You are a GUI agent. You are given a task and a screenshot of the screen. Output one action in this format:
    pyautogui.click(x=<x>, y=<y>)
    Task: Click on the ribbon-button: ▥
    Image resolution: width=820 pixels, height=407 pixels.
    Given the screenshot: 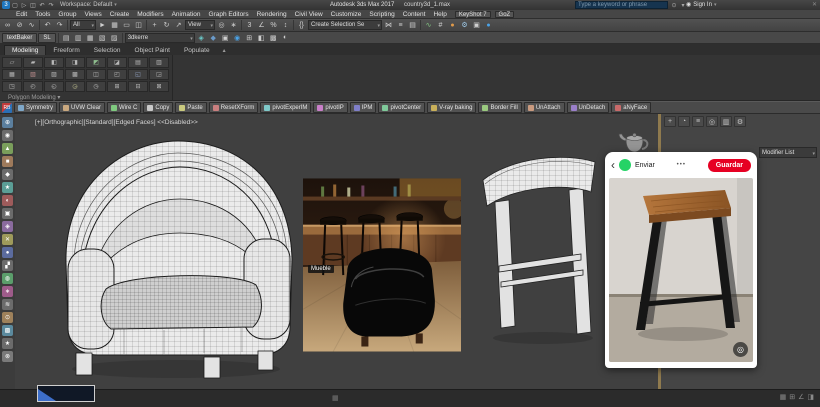 What is the action you would take?
    pyautogui.click(x=159, y=62)
    